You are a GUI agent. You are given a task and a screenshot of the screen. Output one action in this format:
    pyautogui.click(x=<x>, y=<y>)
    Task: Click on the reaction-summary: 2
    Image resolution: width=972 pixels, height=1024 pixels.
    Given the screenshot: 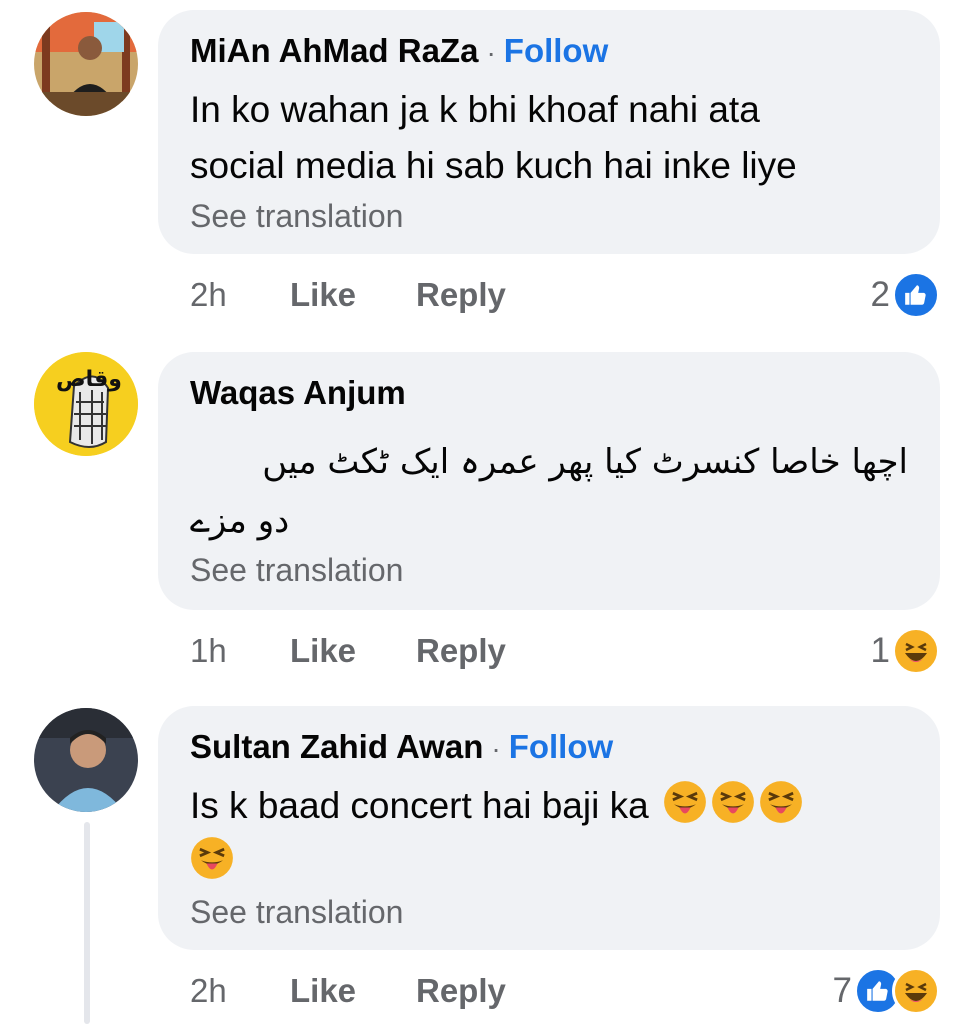 What is the action you would take?
    pyautogui.click(x=905, y=295)
    